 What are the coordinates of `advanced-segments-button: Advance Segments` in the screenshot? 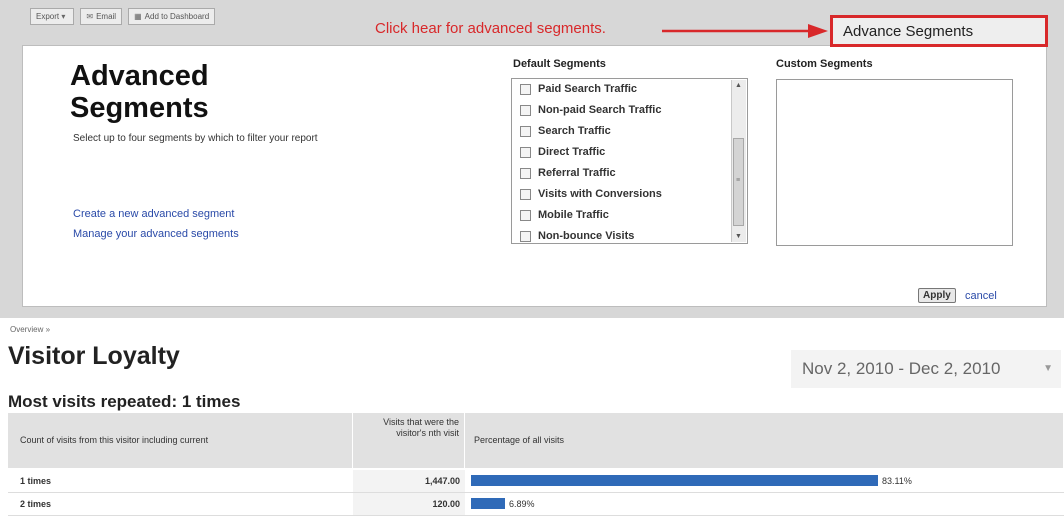 It's located at (939, 31).